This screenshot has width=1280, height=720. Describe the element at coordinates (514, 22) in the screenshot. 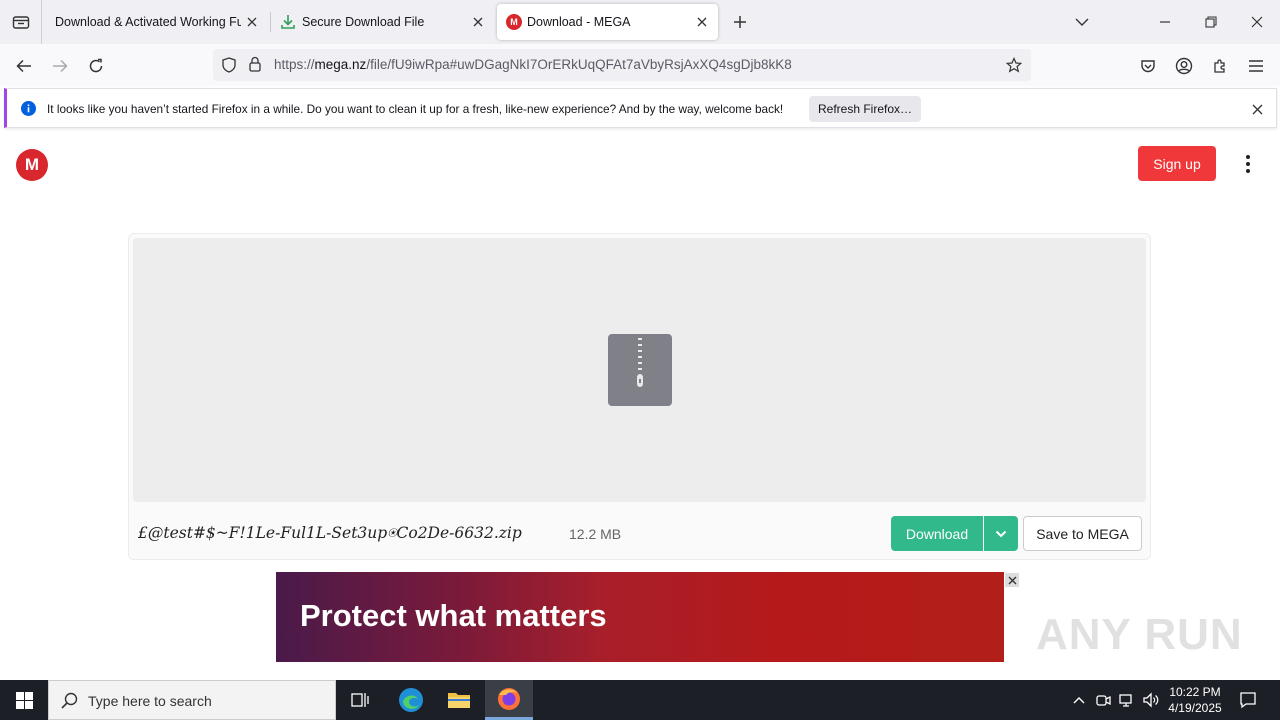

I see `mega-favicon-icon: M` at that location.